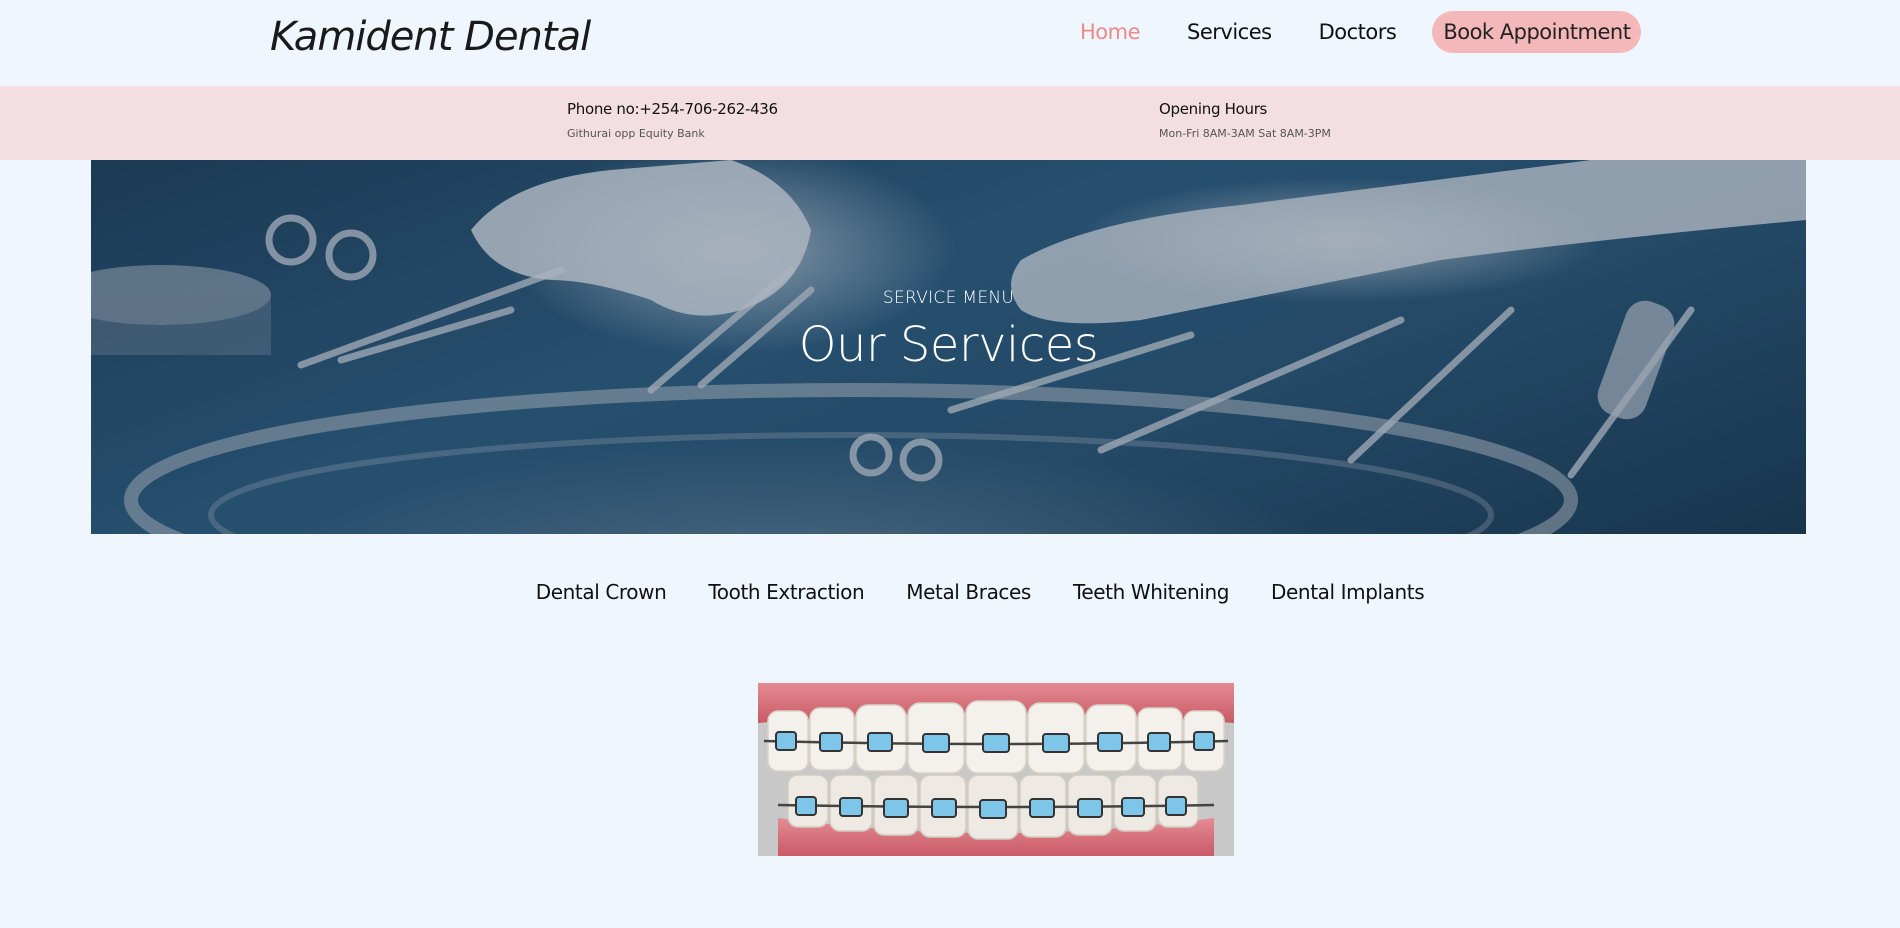 The height and width of the screenshot is (928, 1900). I want to click on hero-kicker: SERVICE MENU, so click(948, 298).